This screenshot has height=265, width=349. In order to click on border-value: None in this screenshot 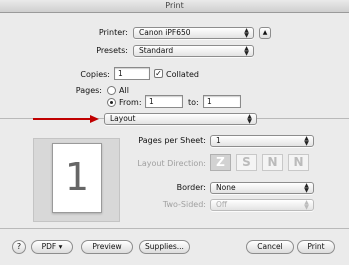, I will do `click(226, 187)`.